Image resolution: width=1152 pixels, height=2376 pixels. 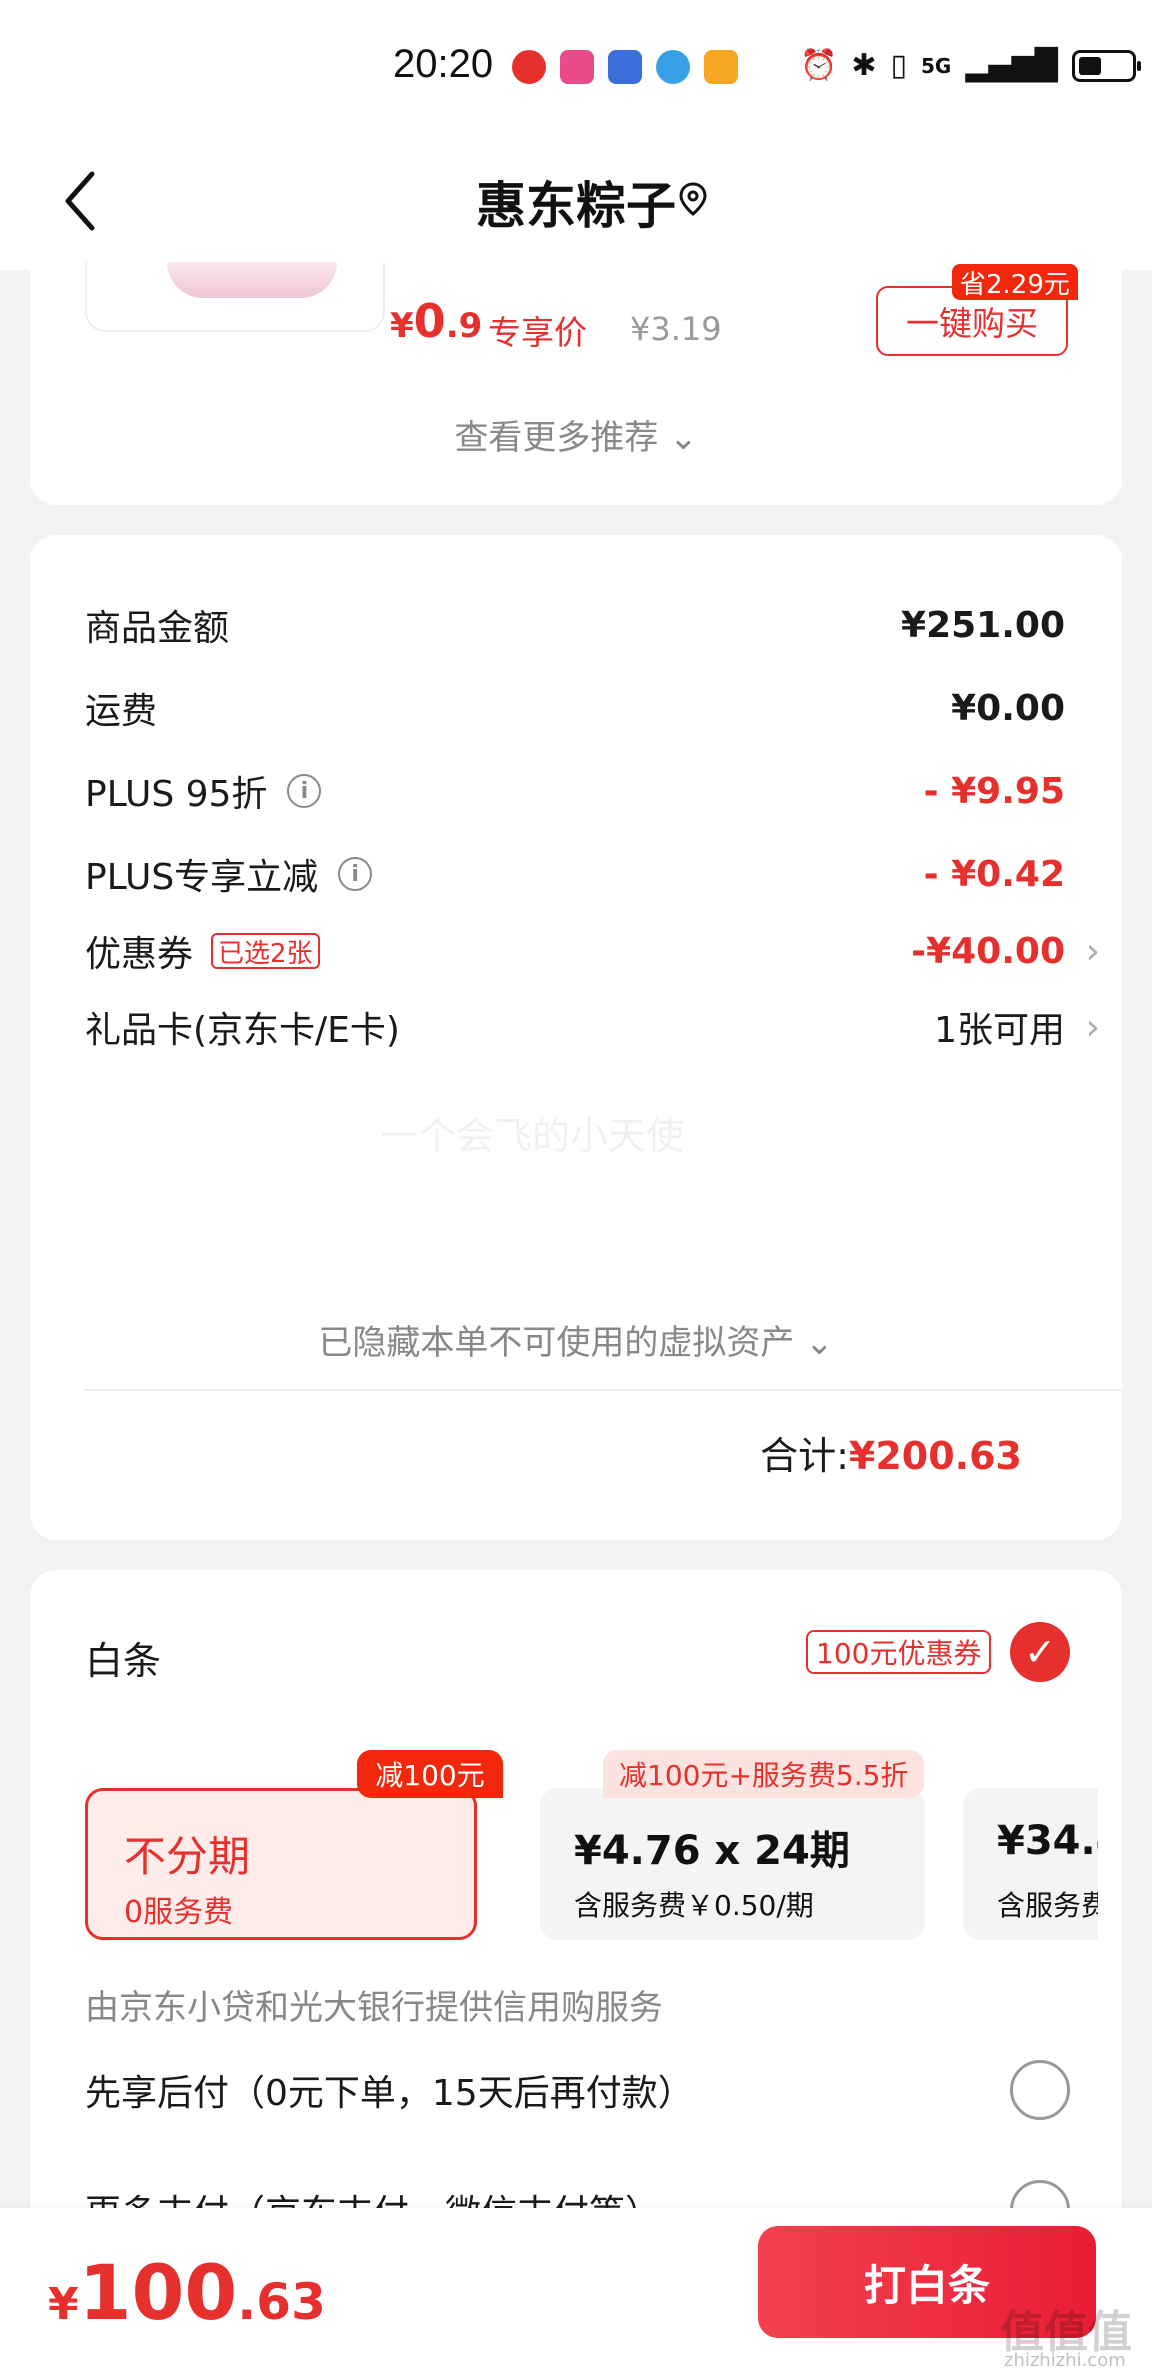 What do you see at coordinates (202, 877) in the screenshot?
I see `row-label: PLUS专享立减` at bounding box center [202, 877].